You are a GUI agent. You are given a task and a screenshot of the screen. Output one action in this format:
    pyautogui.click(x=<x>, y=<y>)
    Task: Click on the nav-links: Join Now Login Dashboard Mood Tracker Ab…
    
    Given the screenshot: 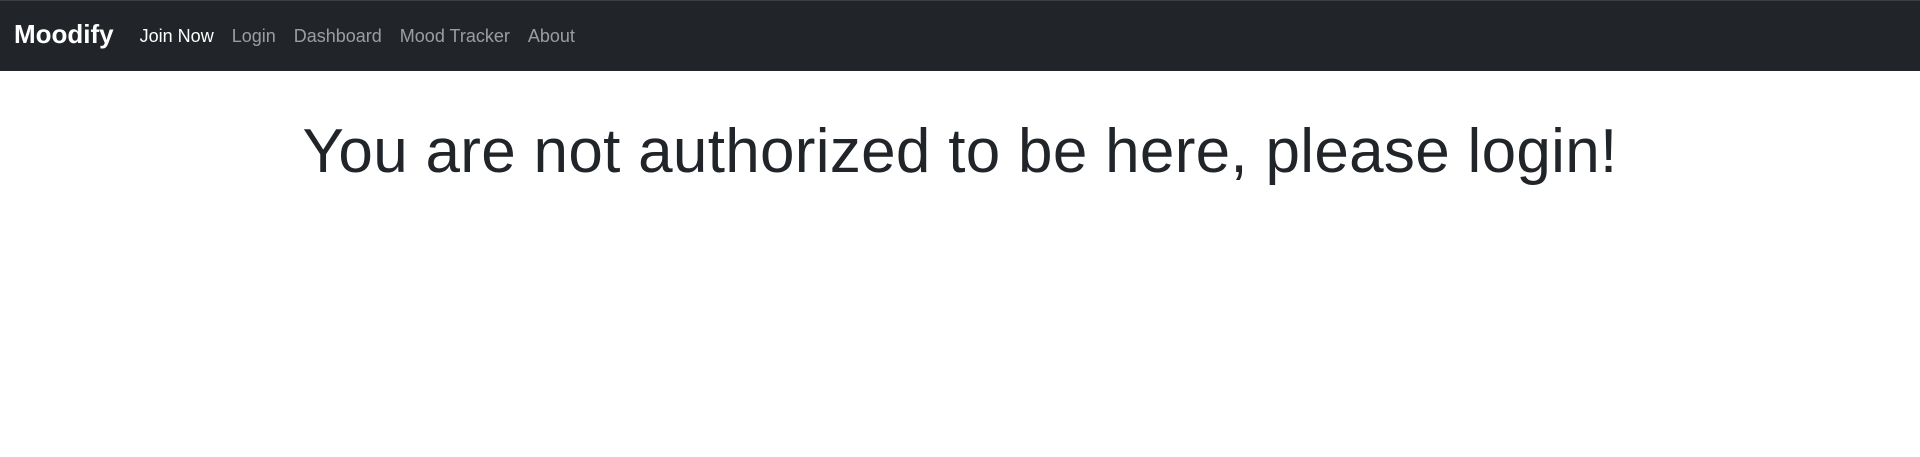 What is the action you would take?
    pyautogui.click(x=366, y=36)
    